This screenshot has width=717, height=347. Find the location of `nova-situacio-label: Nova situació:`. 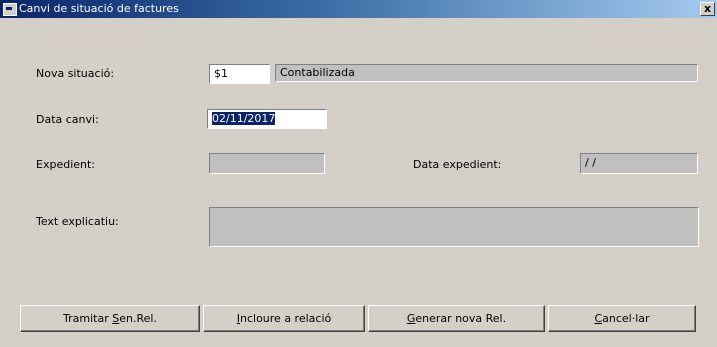

nova-situacio-label: Nova situació: is located at coordinates (75, 73).